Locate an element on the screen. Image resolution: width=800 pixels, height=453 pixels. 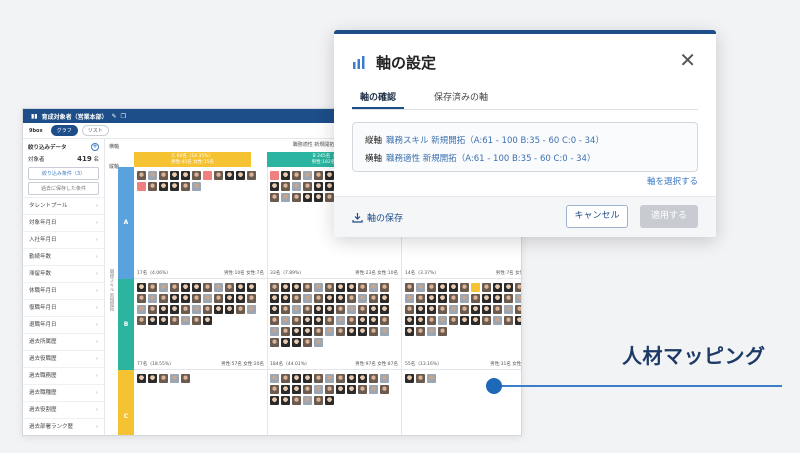
cancel-button: キャンセル is located at coordinates (597, 216).